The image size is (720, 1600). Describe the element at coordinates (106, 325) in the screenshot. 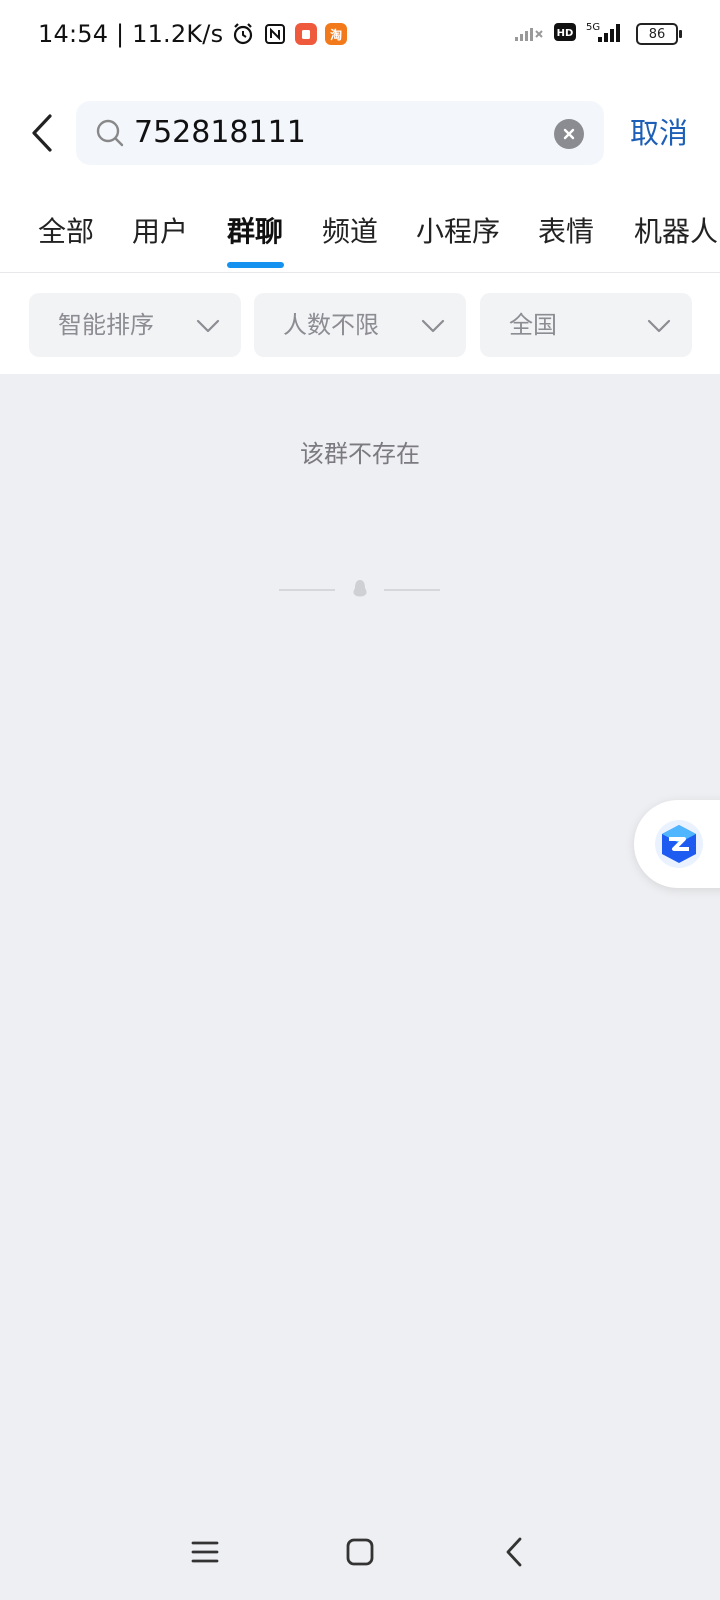

I see `sort-filter-label: 智能排序` at that location.